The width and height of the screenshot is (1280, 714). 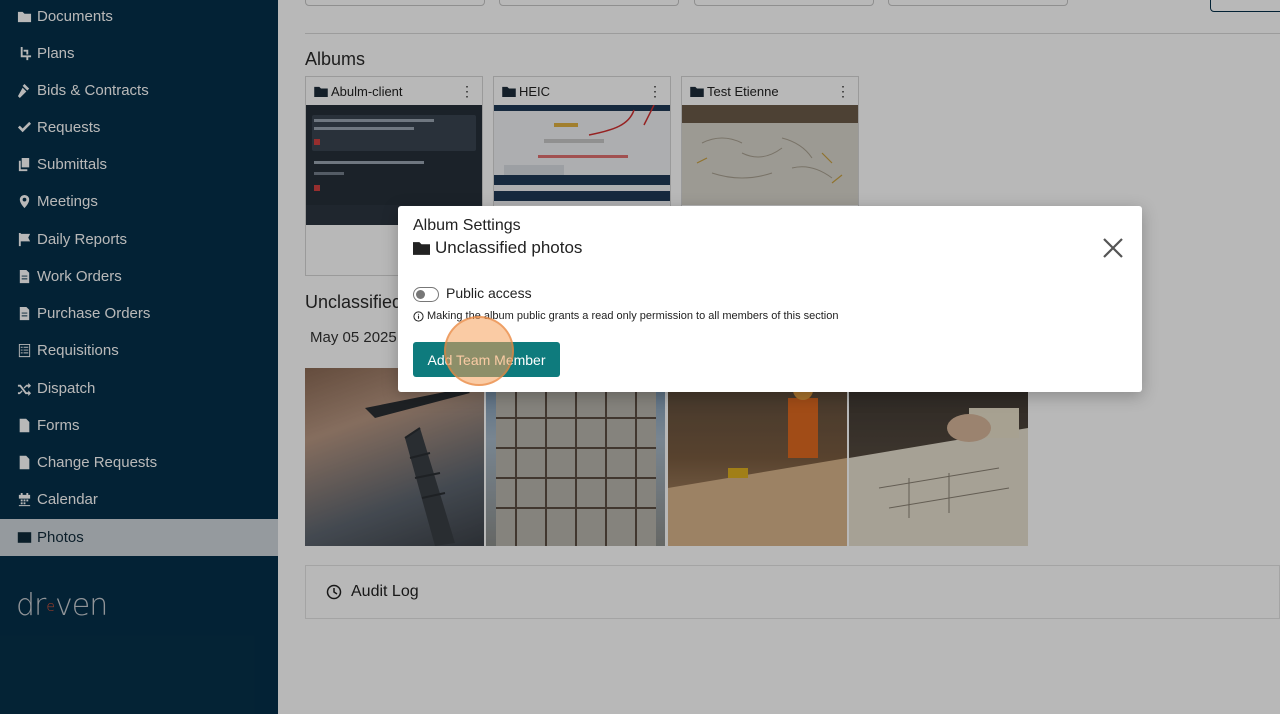 I want to click on album-name-text: Unclassified photos, so click(x=509, y=247).